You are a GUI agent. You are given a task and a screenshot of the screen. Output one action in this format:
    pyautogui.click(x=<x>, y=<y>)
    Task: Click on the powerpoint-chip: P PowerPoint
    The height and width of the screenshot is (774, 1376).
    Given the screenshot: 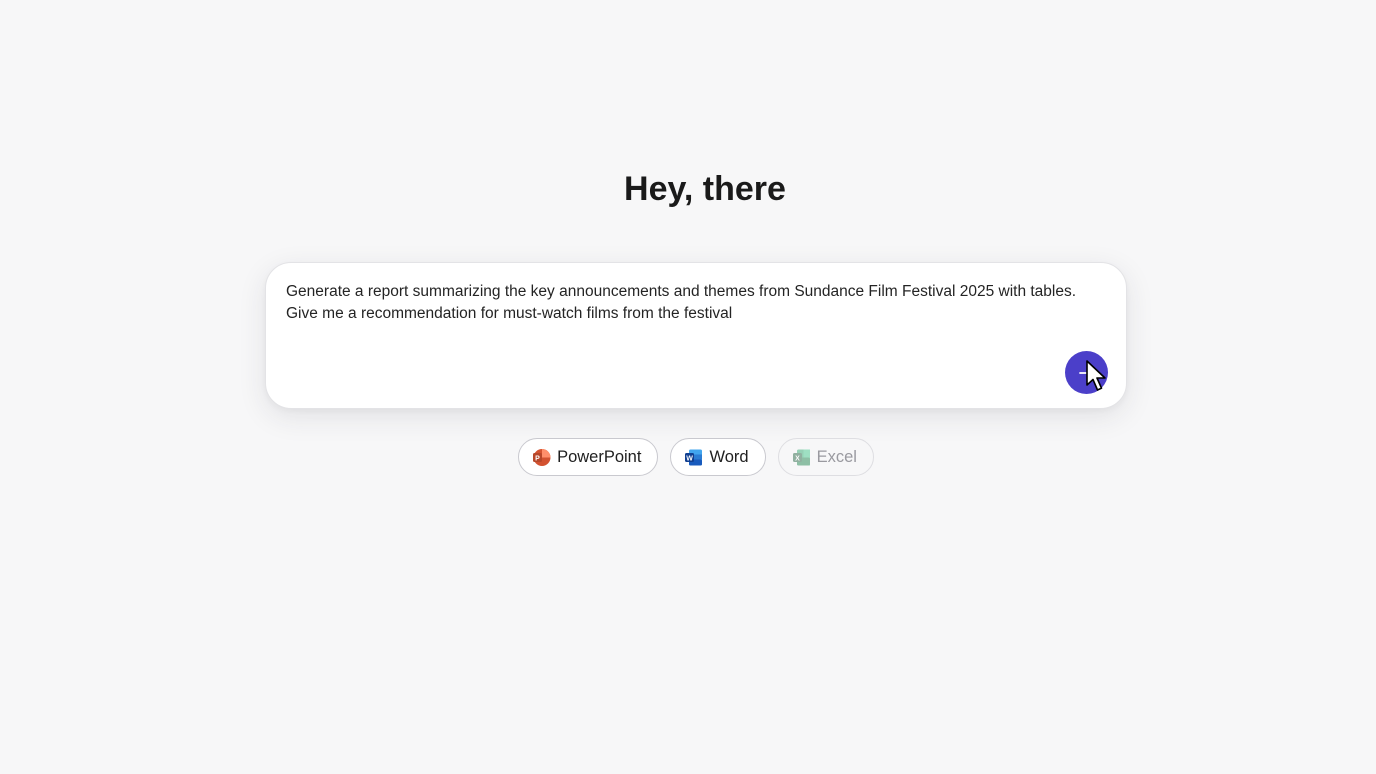 What is the action you would take?
    pyautogui.click(x=588, y=457)
    